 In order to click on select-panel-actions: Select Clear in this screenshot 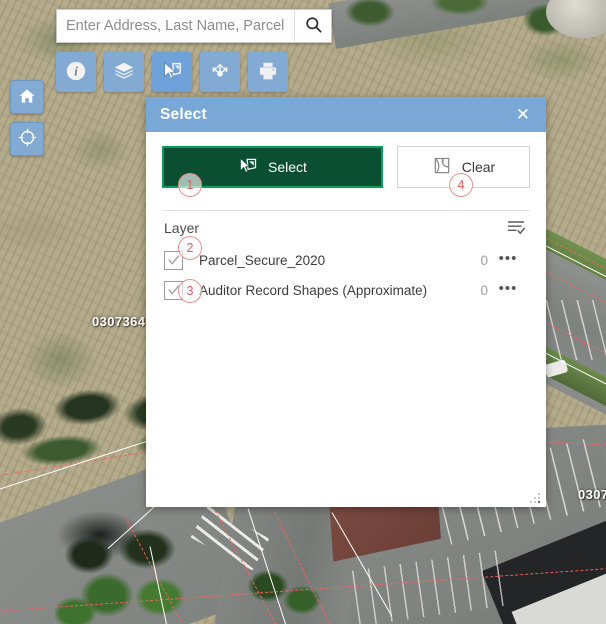, I will do `click(346, 167)`.